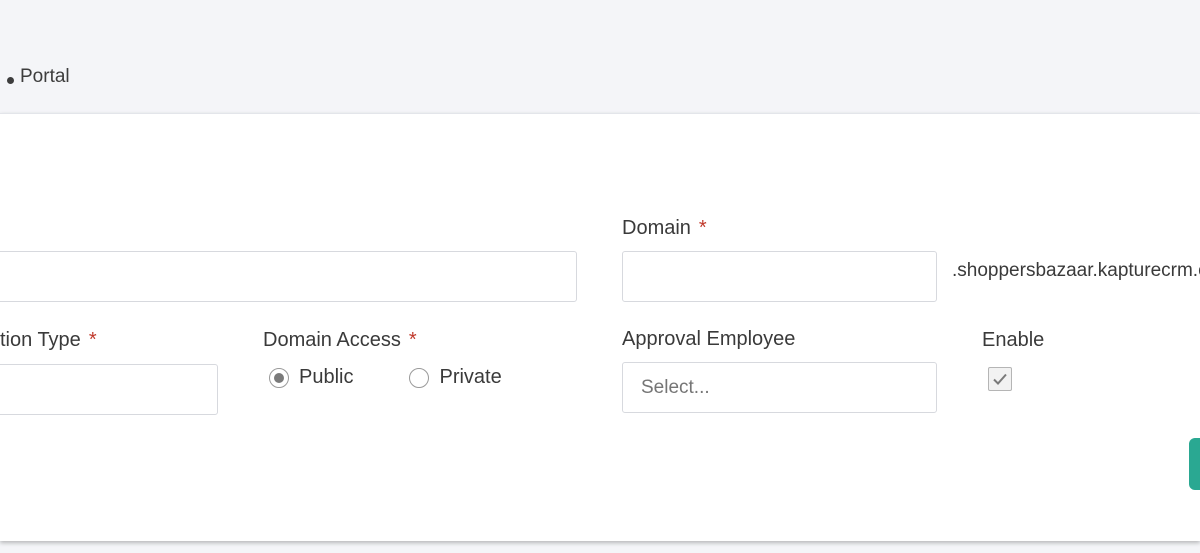 This screenshot has height=553, width=1200. Describe the element at coordinates (92, 340) in the screenshot. I see `type-required-mark: *` at that location.